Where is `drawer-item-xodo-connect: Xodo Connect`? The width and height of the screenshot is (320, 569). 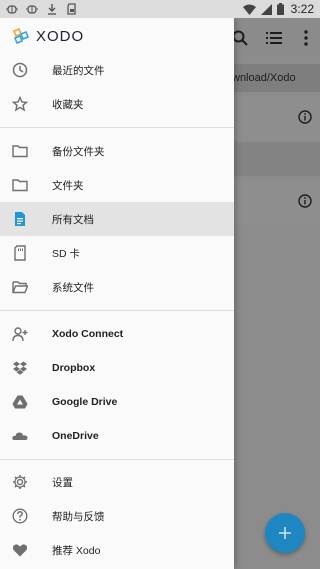 drawer-item-xodo-connect: Xodo Connect is located at coordinates (117, 334).